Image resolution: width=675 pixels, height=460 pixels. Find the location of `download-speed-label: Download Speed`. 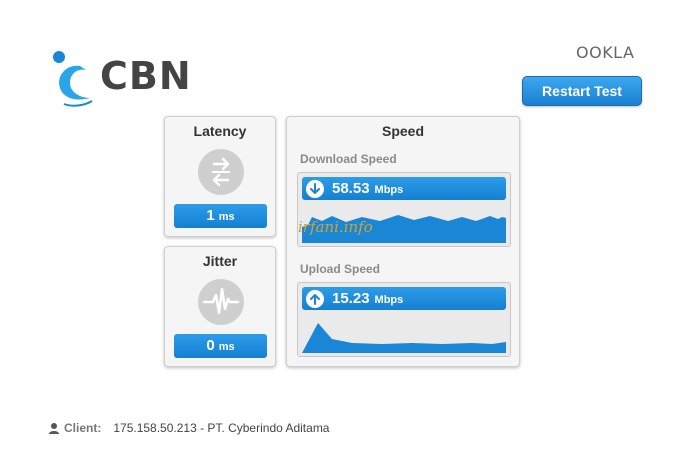

download-speed-label: Download Speed is located at coordinates (348, 159).